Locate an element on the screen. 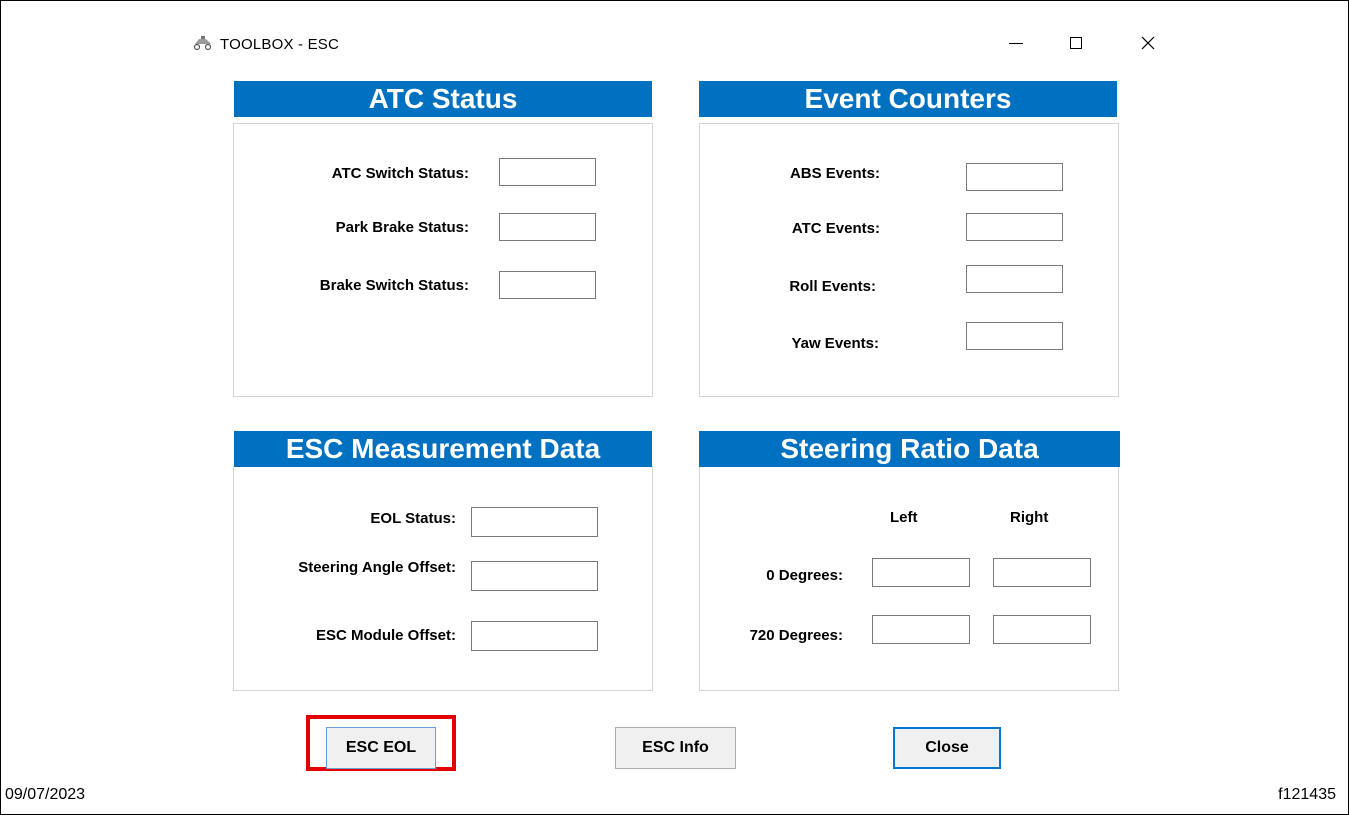 This screenshot has height=815, width=1349. minimize-button is located at coordinates (1016, 43).